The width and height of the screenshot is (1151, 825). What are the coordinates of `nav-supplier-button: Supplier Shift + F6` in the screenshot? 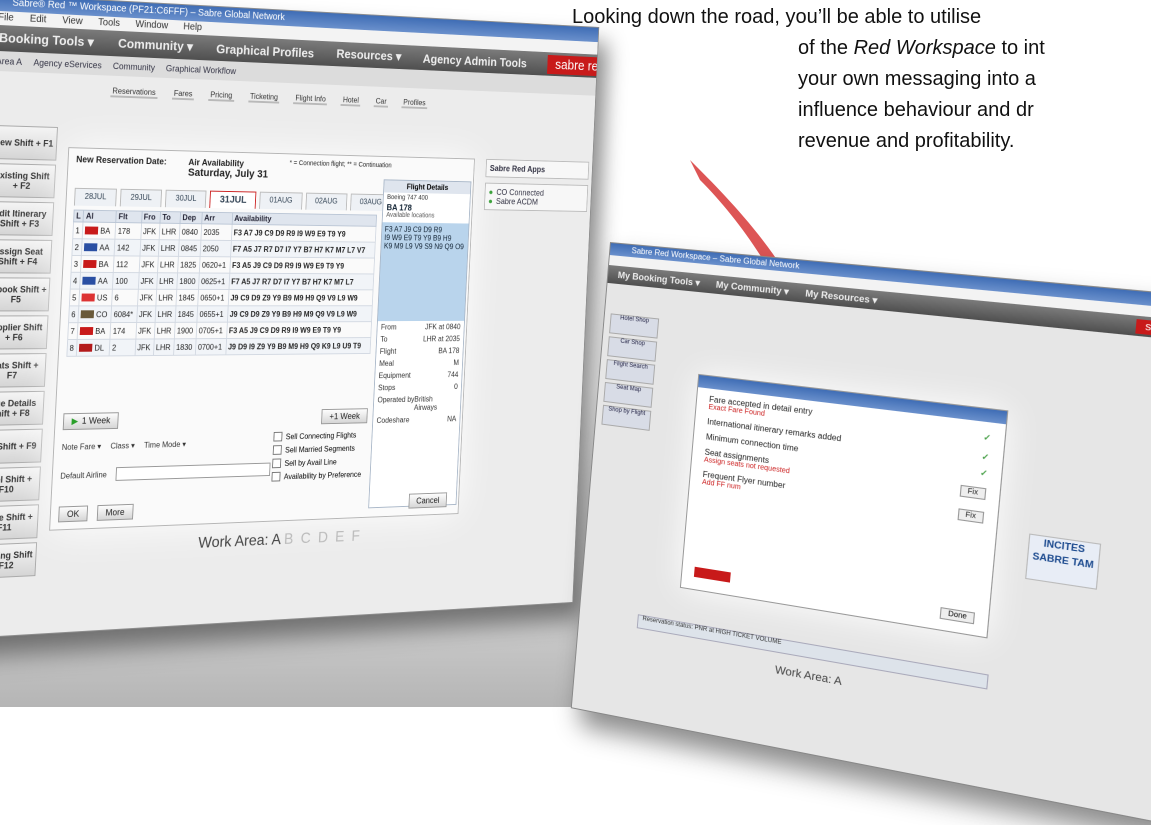 It's located at (24, 332).